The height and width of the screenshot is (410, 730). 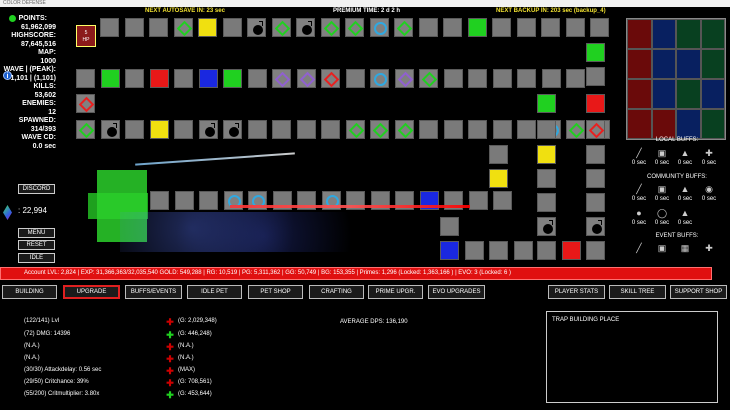 I want to click on reset-button: RESET, so click(x=36, y=245).